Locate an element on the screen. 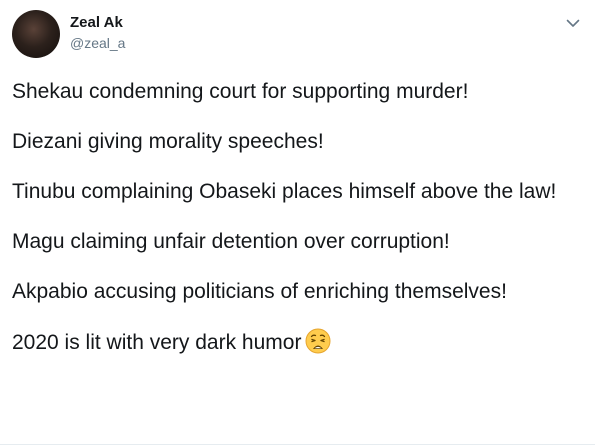  weary-face-emoji-icon is located at coordinates (318, 345).